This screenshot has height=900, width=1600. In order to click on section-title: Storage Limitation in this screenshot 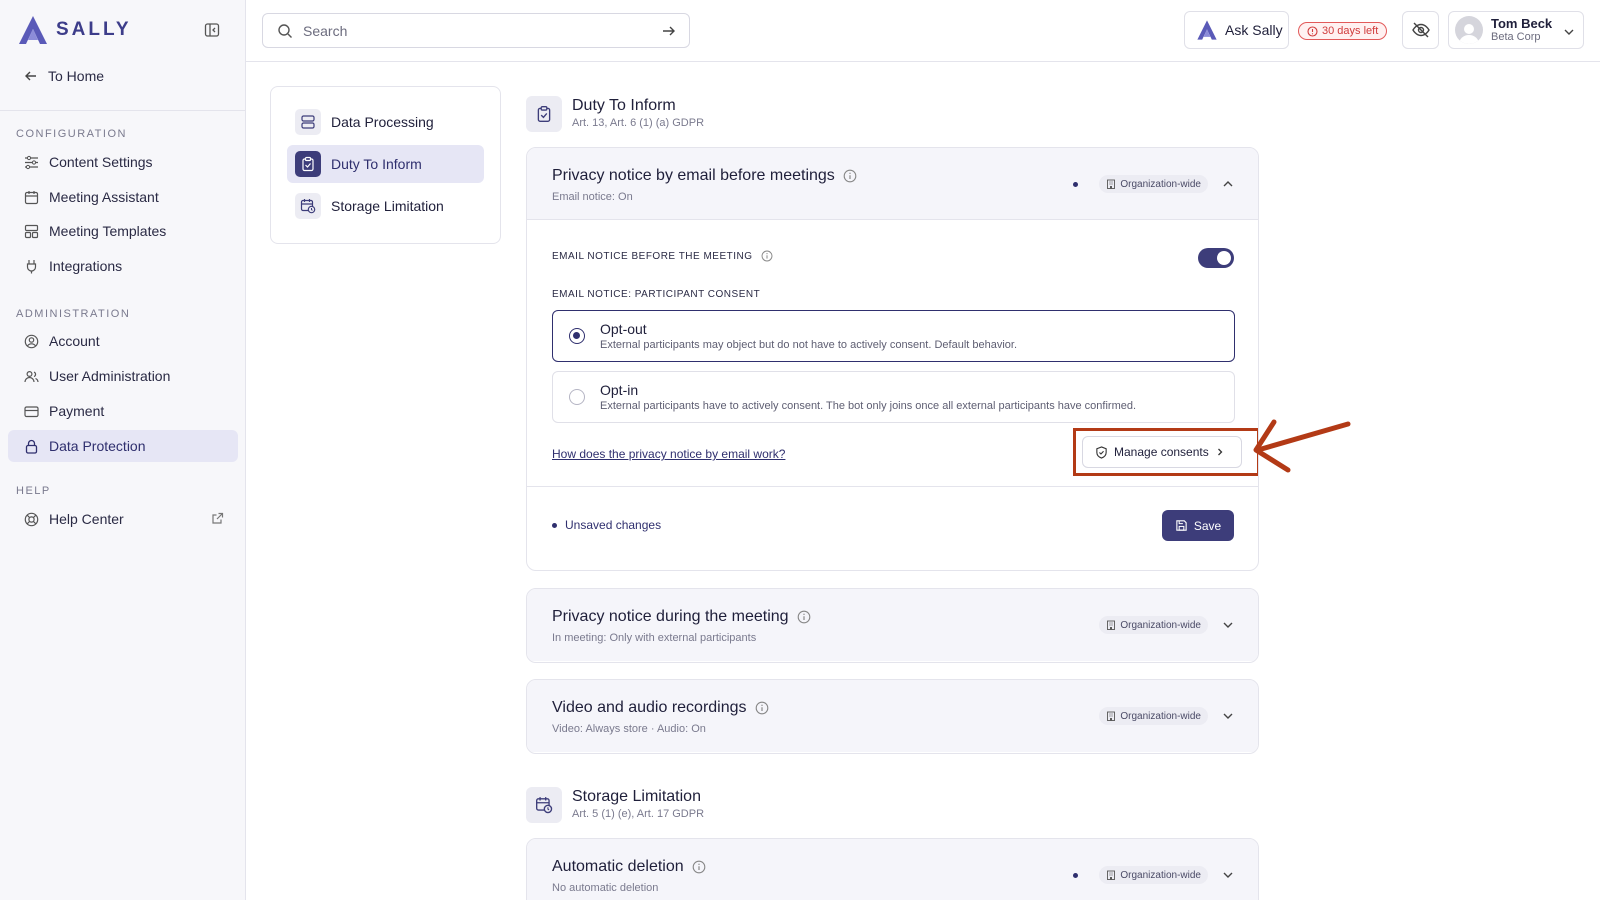, I will do `click(636, 796)`.